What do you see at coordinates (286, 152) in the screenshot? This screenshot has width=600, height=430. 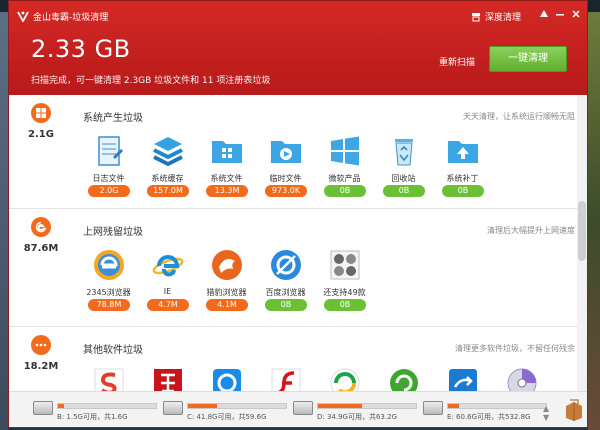 I see `temp-folder-icon` at bounding box center [286, 152].